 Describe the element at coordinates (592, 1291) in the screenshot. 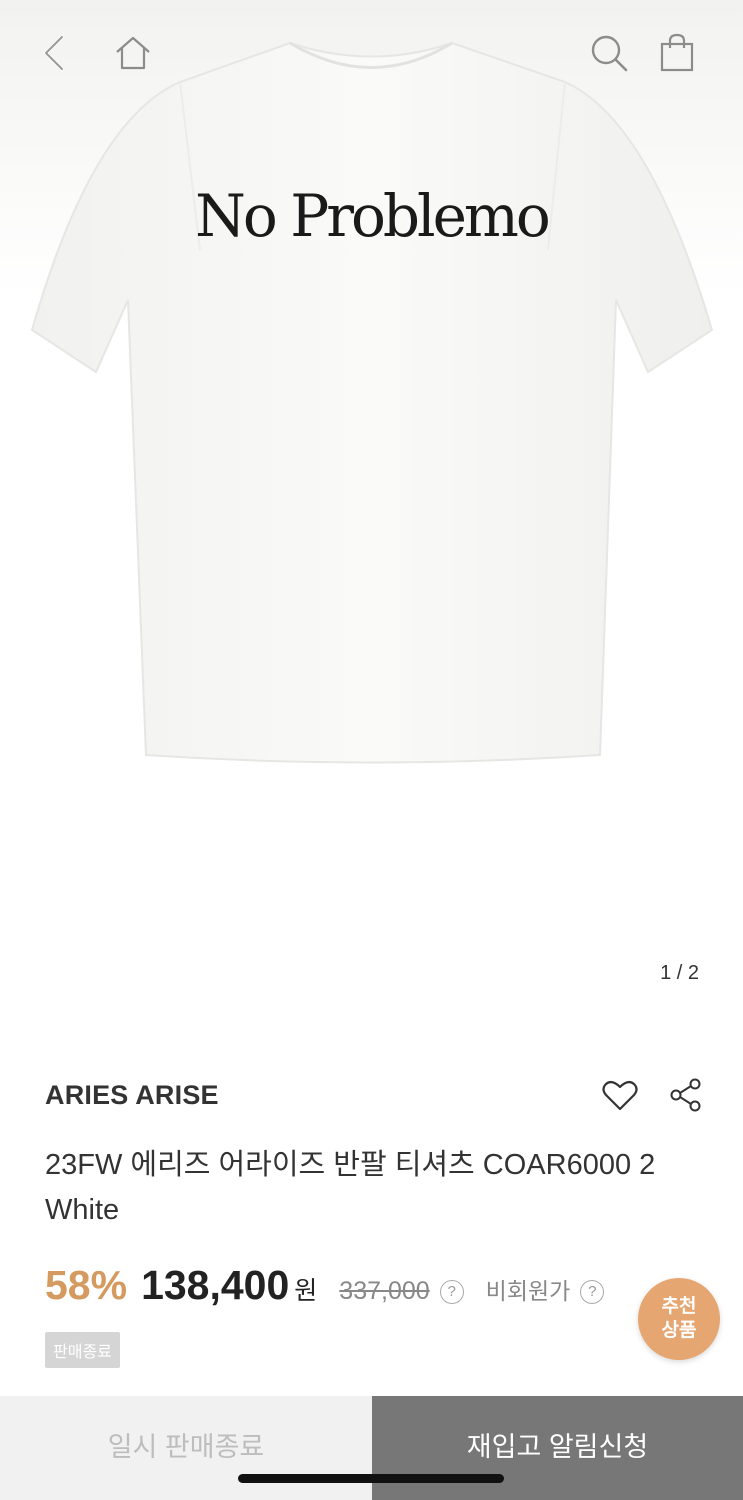

I see `member-price-help-icon: ?` at that location.